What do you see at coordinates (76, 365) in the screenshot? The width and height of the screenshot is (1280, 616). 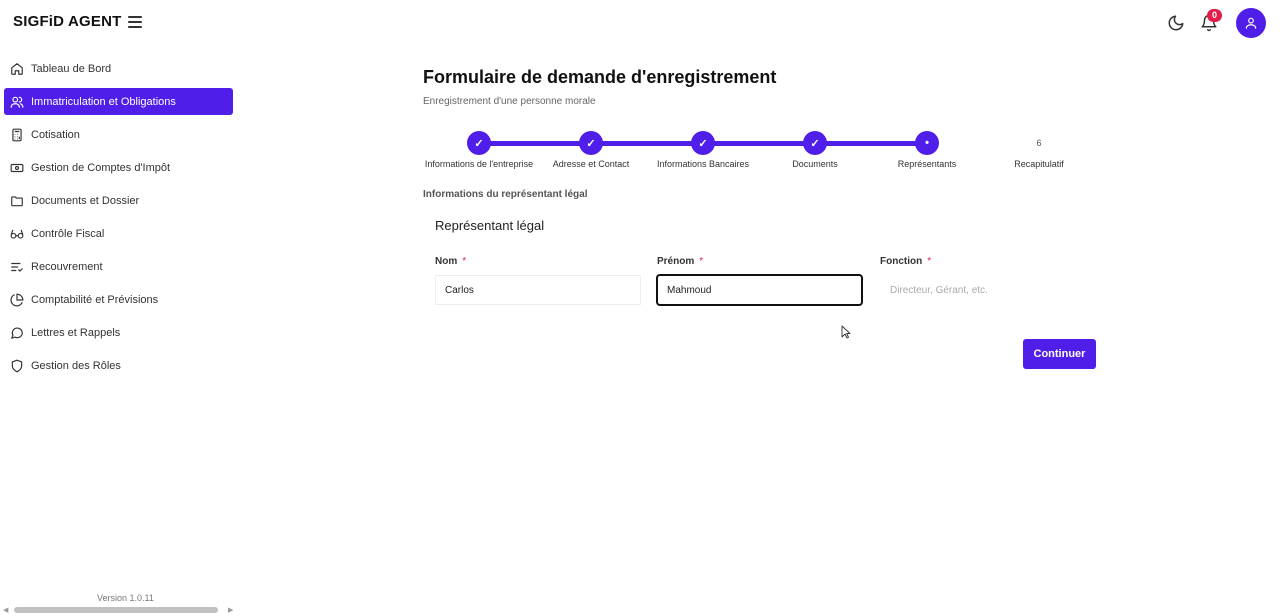 I see `sidebar-item-label: Gestion des Rôles` at bounding box center [76, 365].